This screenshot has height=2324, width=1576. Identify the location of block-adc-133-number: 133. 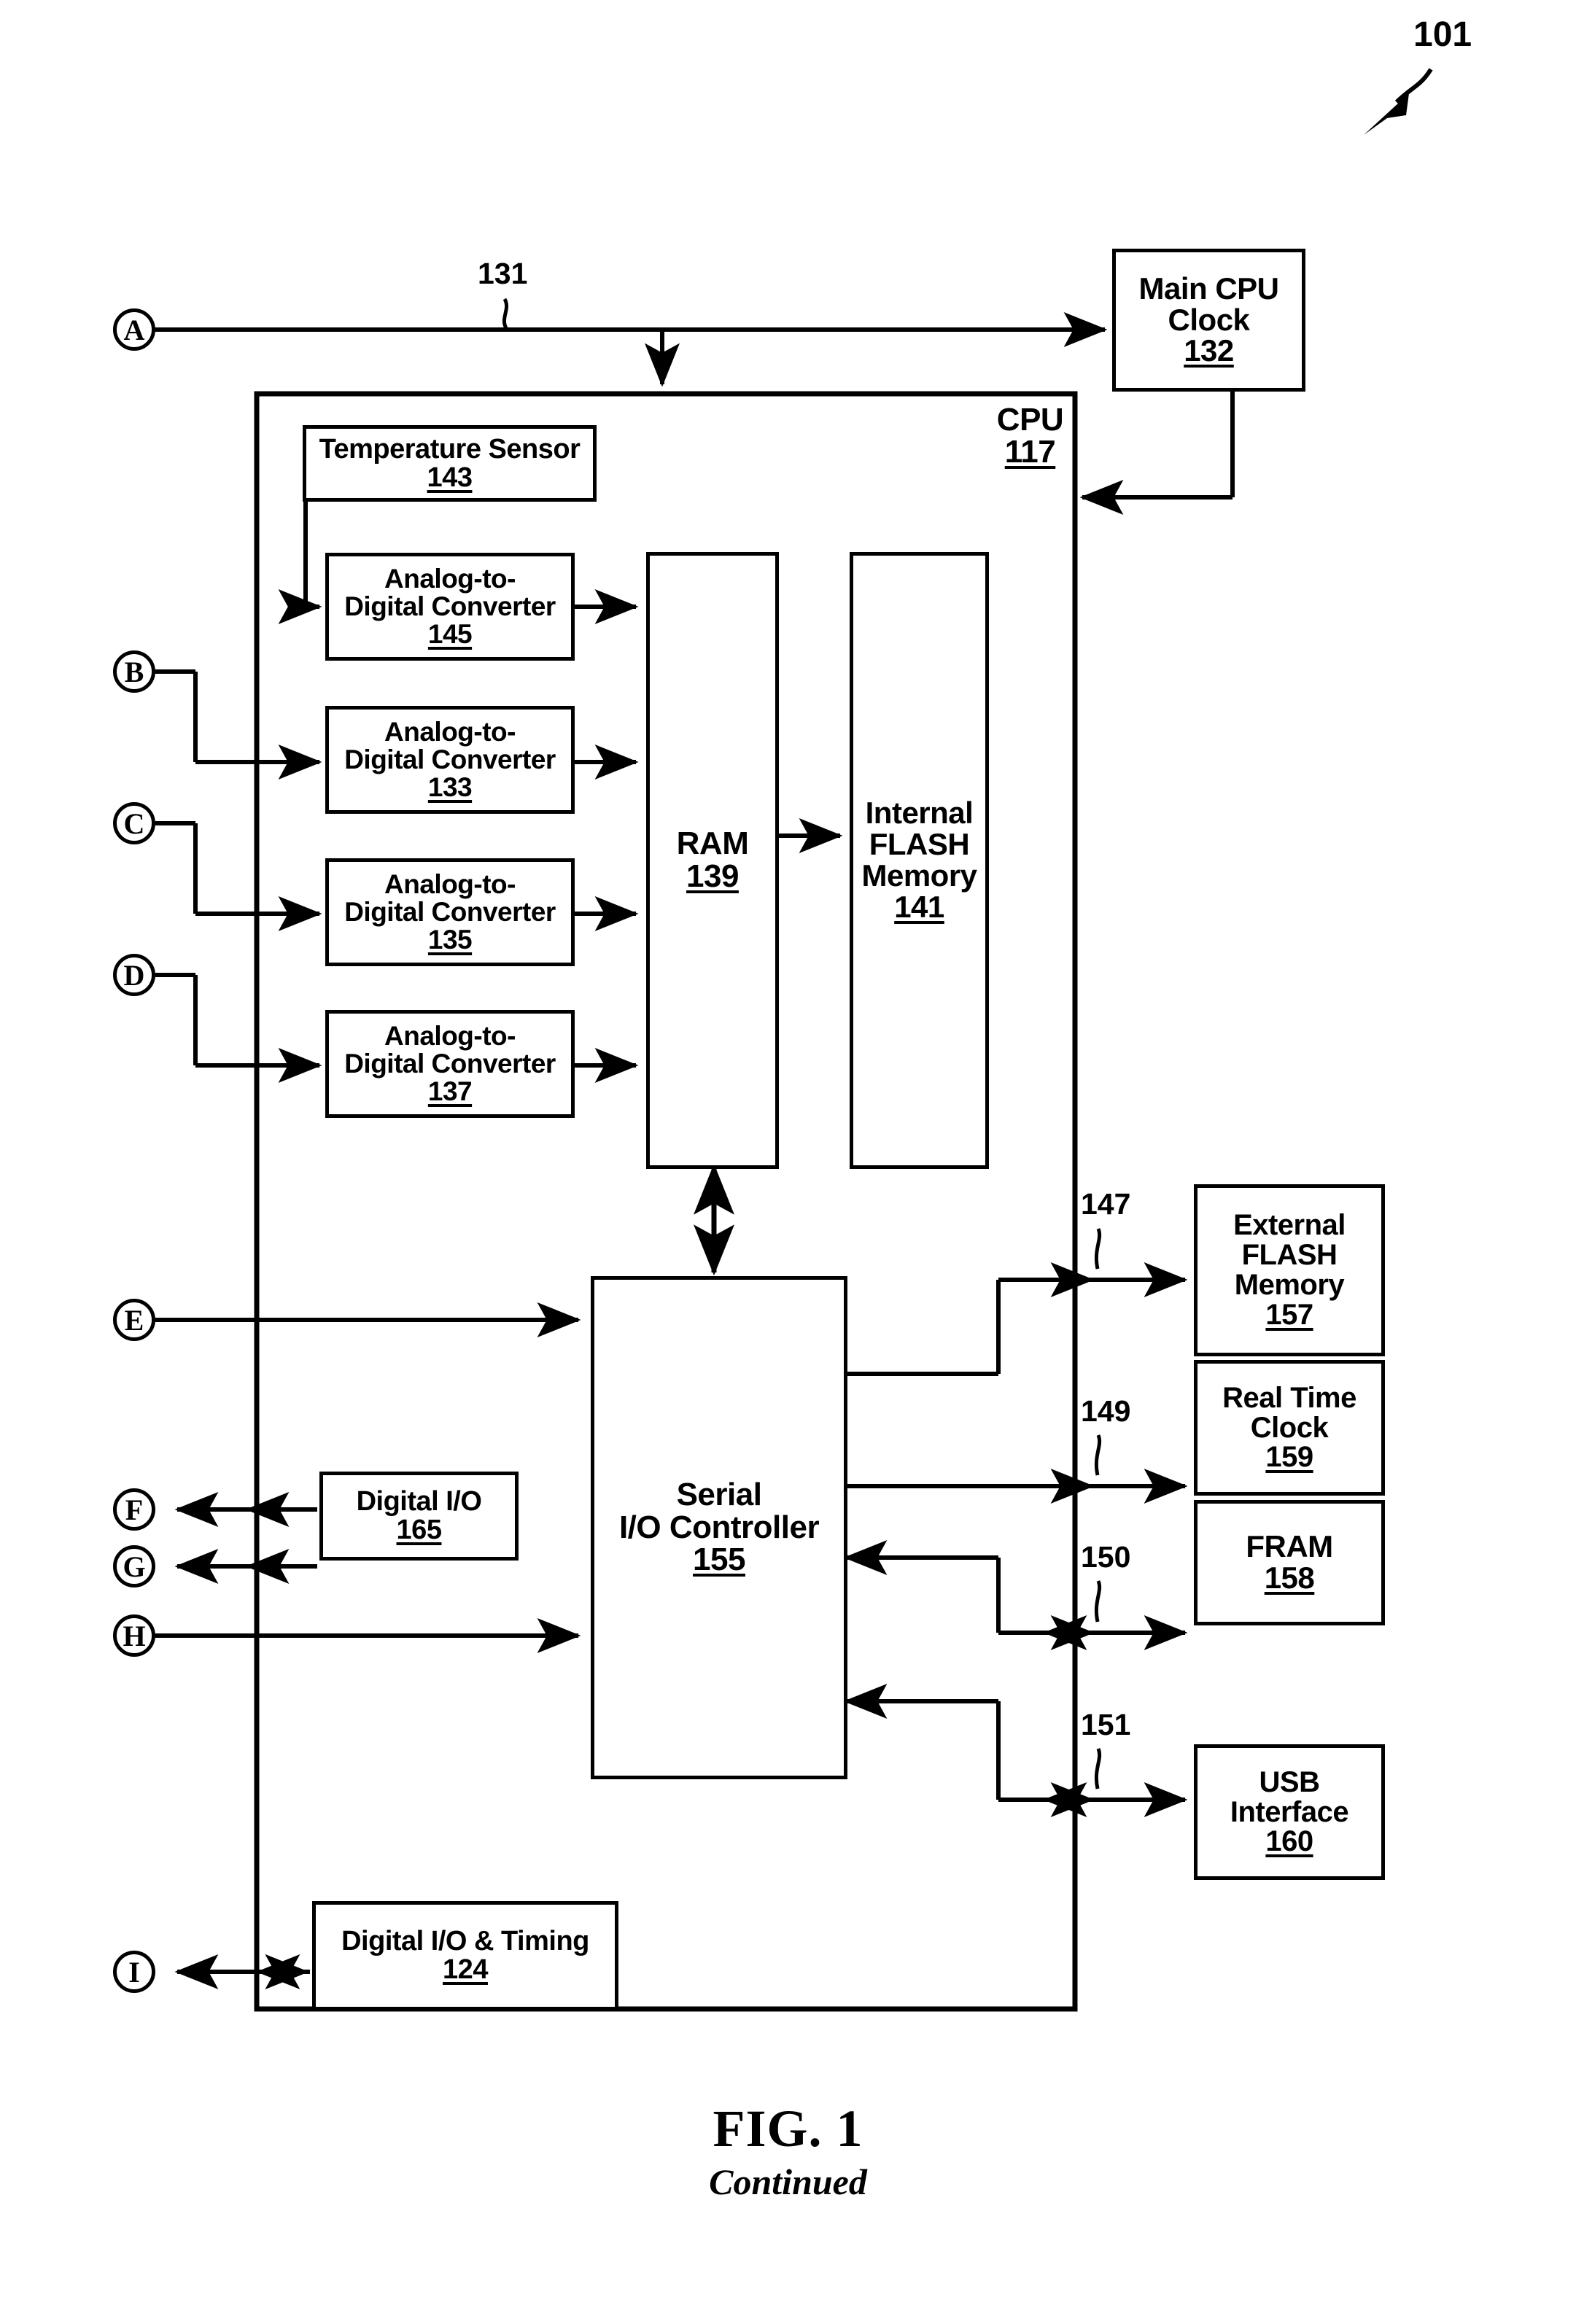
(450, 787).